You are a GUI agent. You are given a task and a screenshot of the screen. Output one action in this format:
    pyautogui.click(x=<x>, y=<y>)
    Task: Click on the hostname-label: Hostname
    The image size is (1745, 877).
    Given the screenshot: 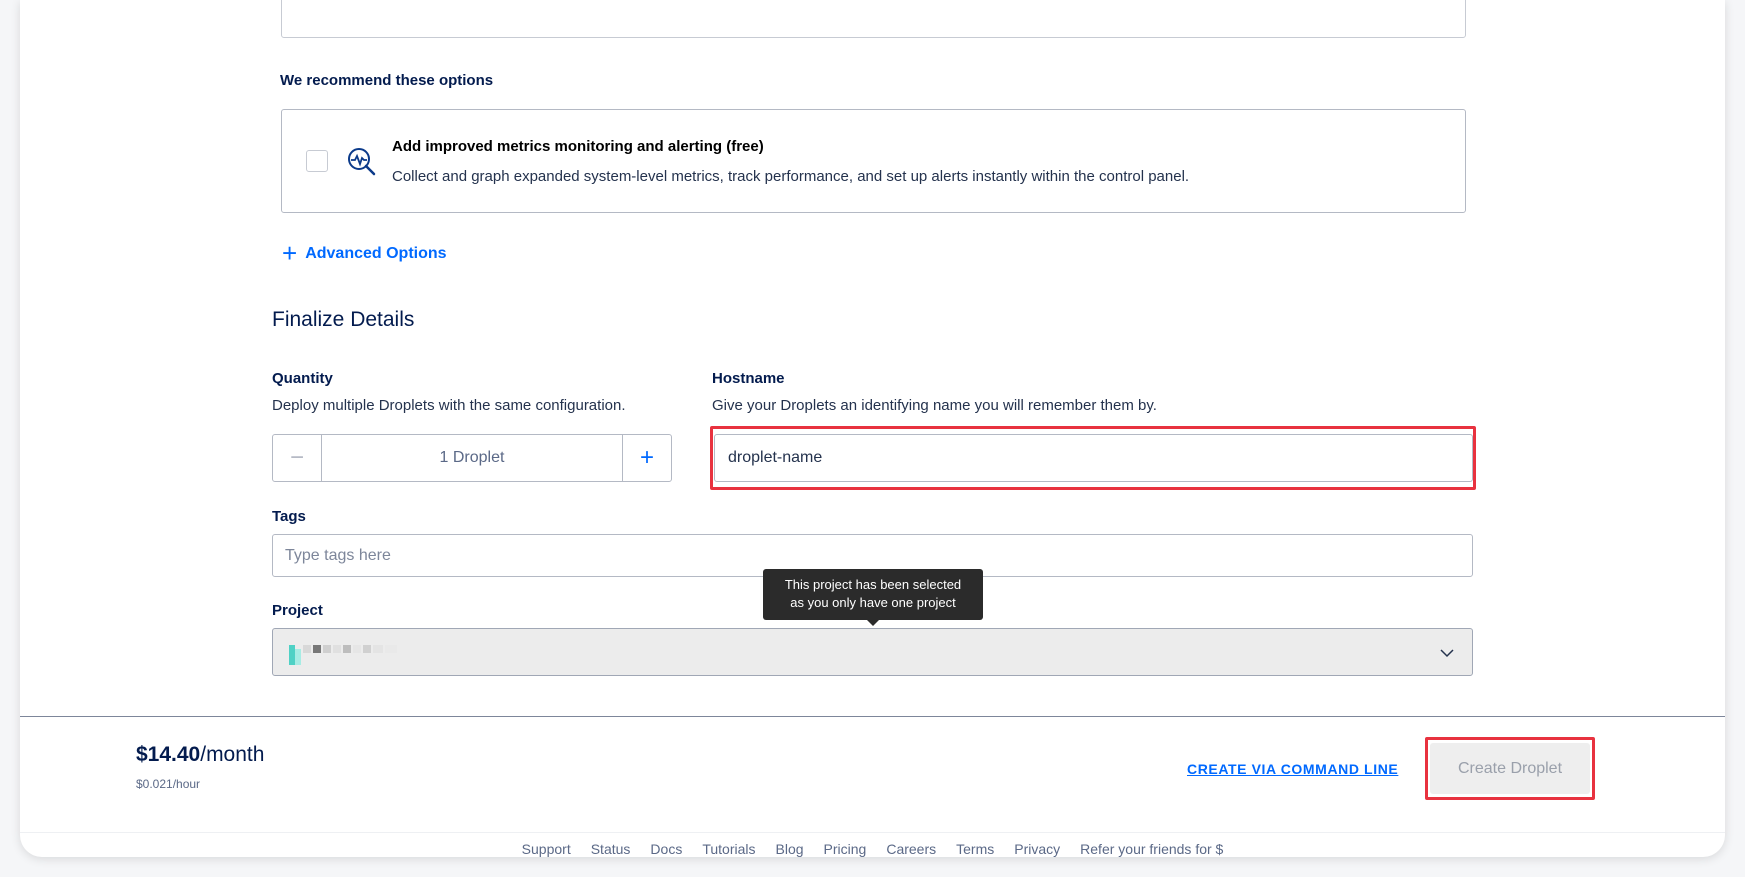 What is the action you would take?
    pyautogui.click(x=748, y=378)
    